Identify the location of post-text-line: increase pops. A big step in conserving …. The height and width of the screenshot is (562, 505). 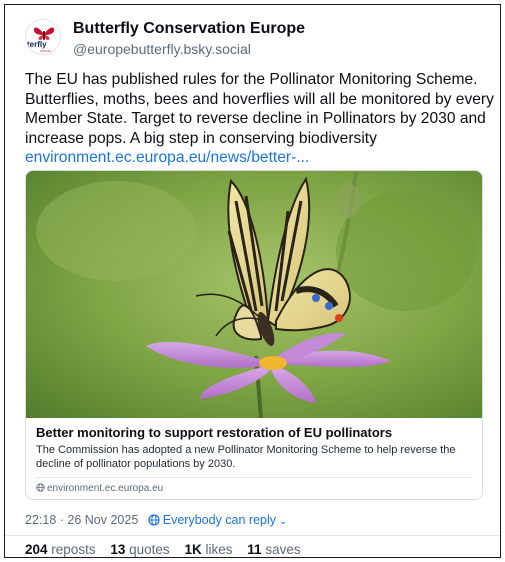
(201, 138).